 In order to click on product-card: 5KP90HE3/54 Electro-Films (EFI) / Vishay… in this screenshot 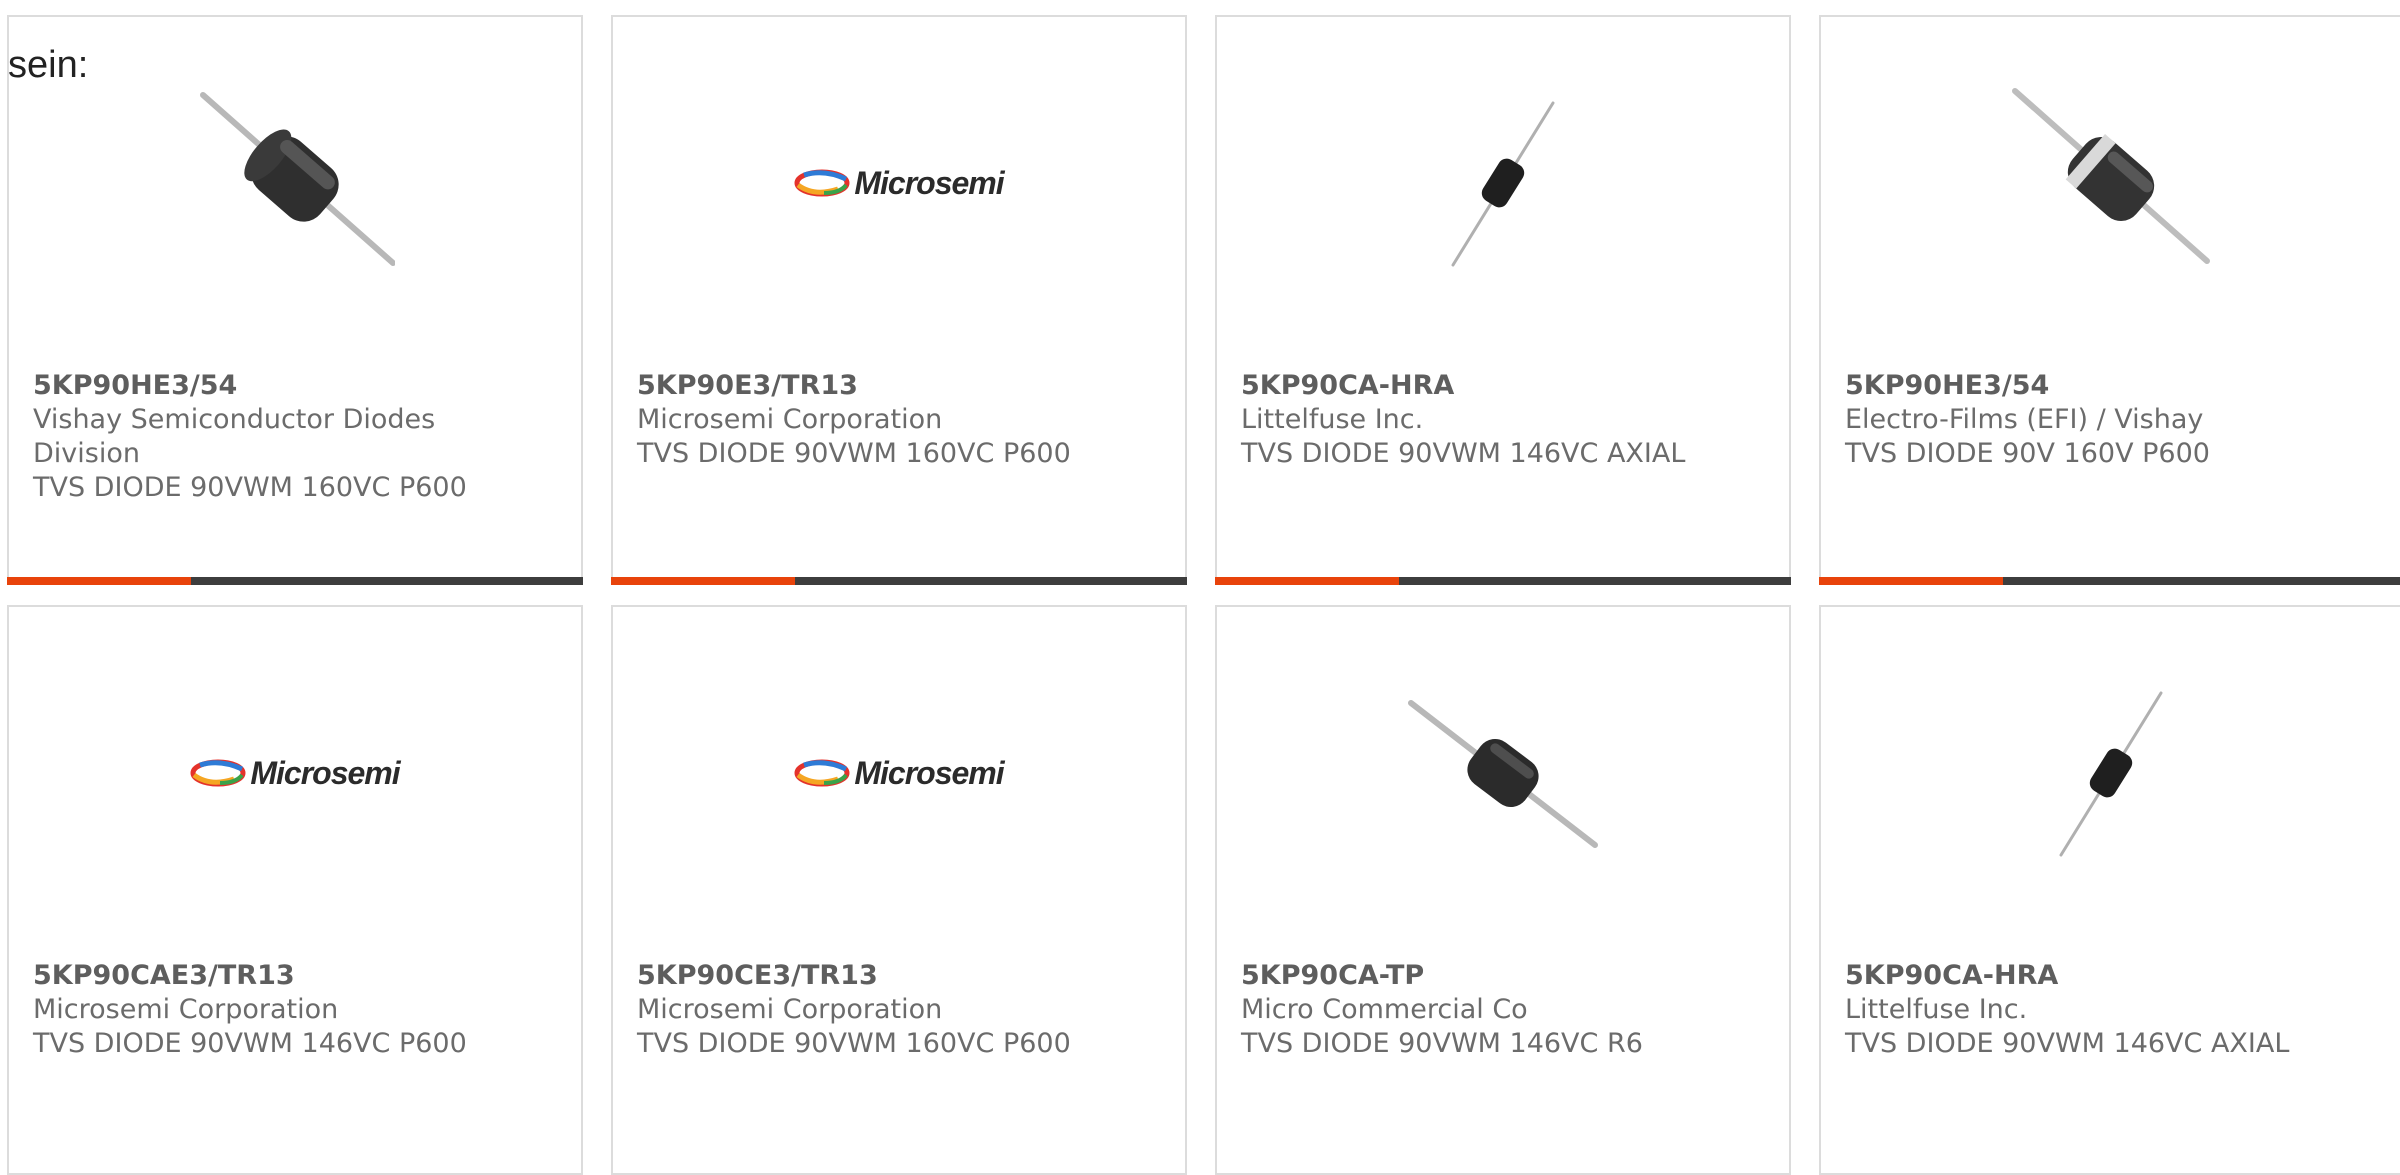, I will do `click(2109, 300)`.